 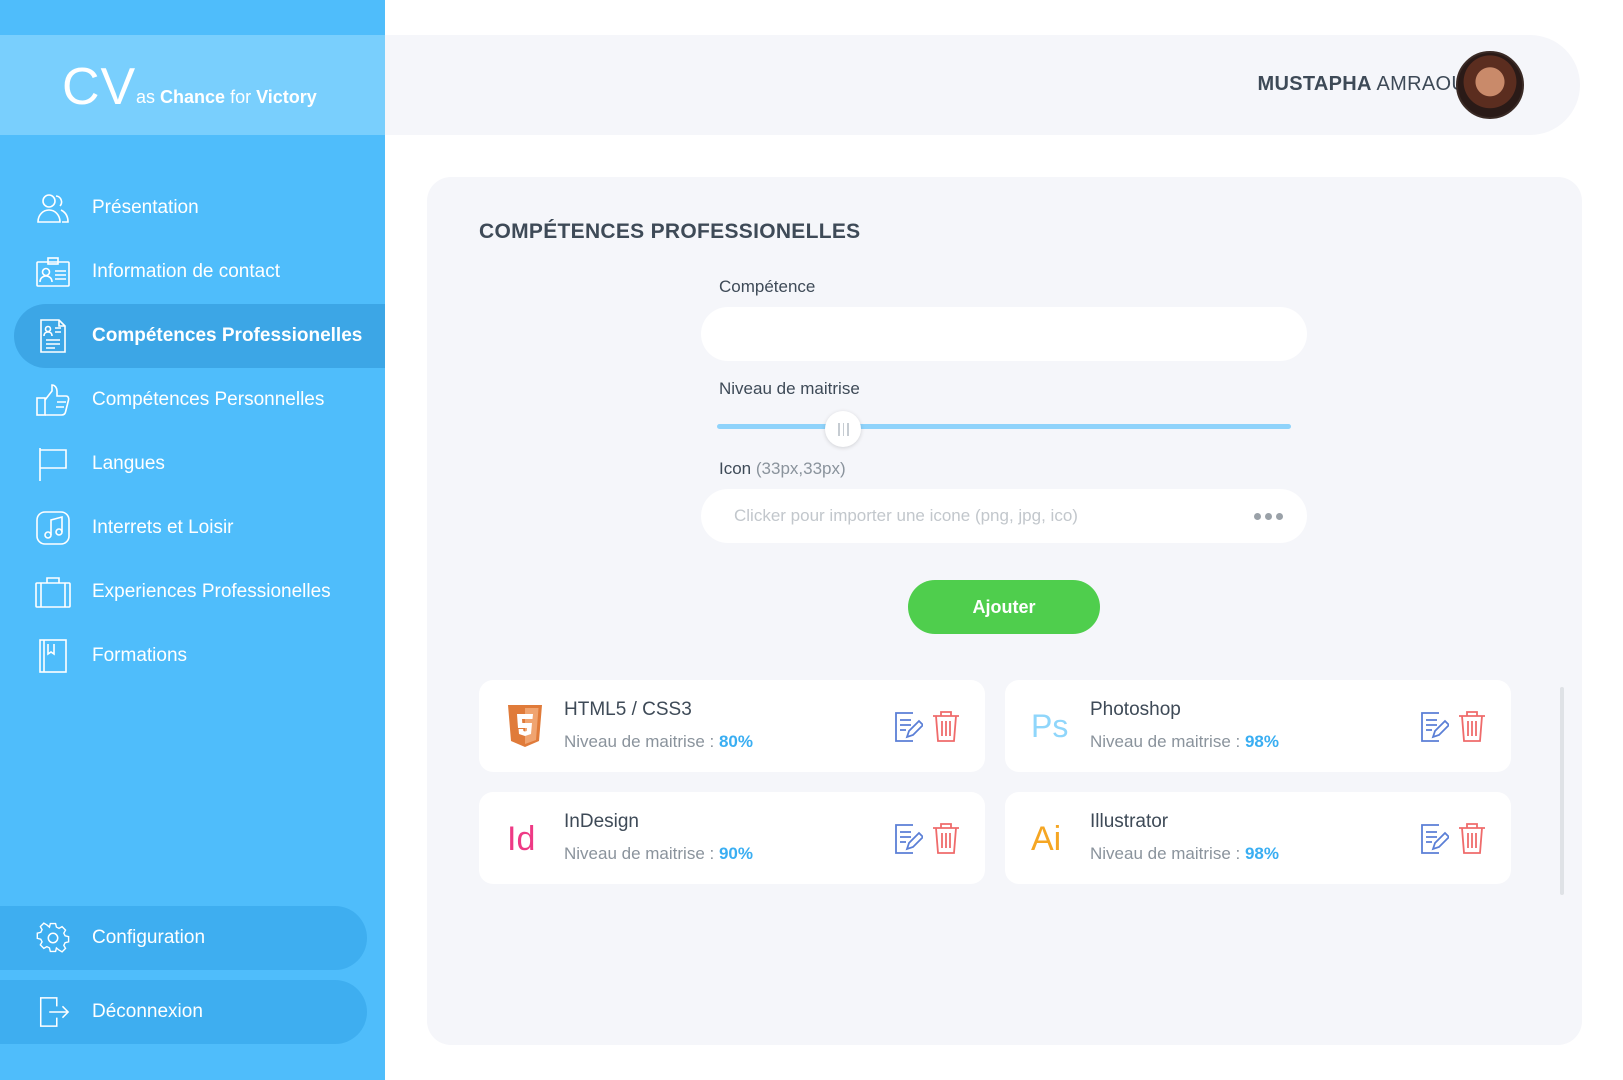 What do you see at coordinates (53, 1012) in the screenshot?
I see `logout-icon` at bounding box center [53, 1012].